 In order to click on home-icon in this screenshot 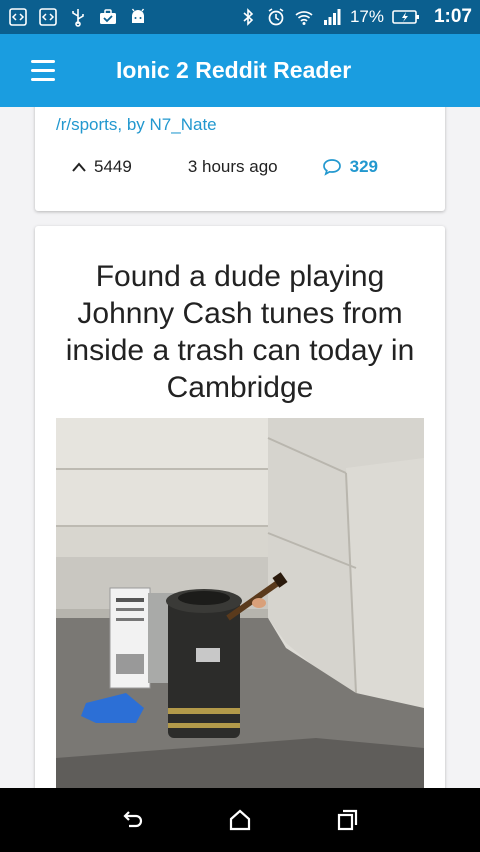, I will do `click(240, 820)`.